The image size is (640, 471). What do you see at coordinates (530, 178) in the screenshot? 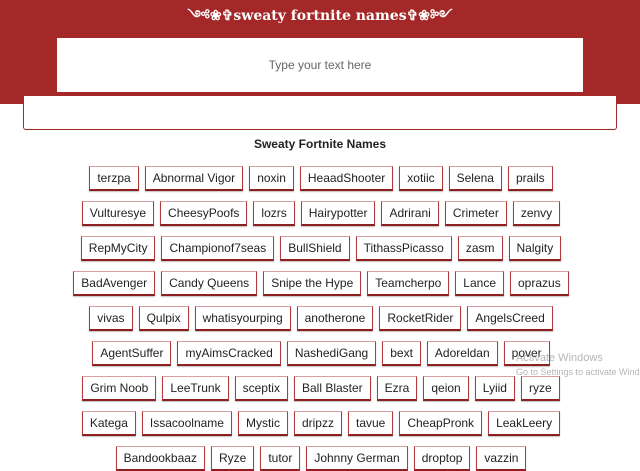
I see `name-chip: prails` at bounding box center [530, 178].